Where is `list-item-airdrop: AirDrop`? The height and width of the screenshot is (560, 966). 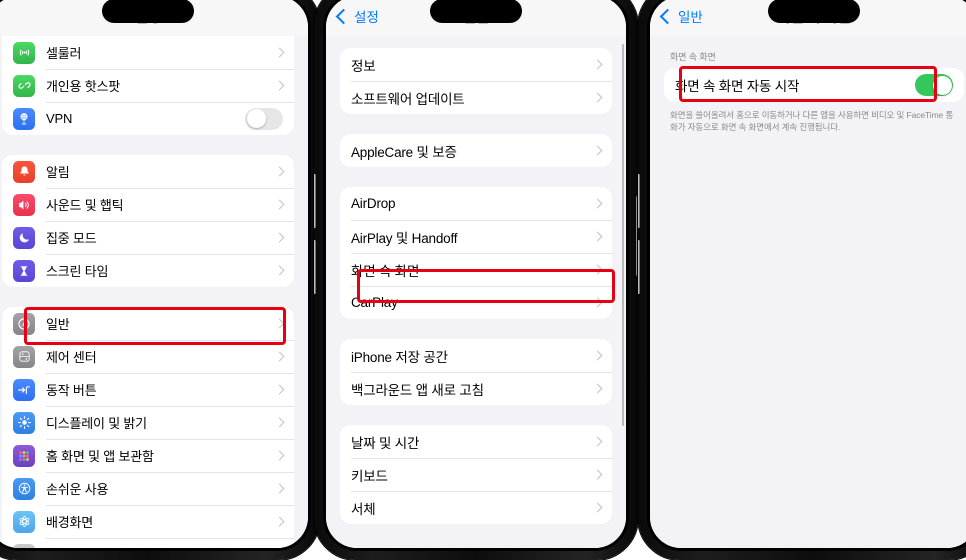 list-item-airdrop: AirDrop is located at coordinates (476, 203).